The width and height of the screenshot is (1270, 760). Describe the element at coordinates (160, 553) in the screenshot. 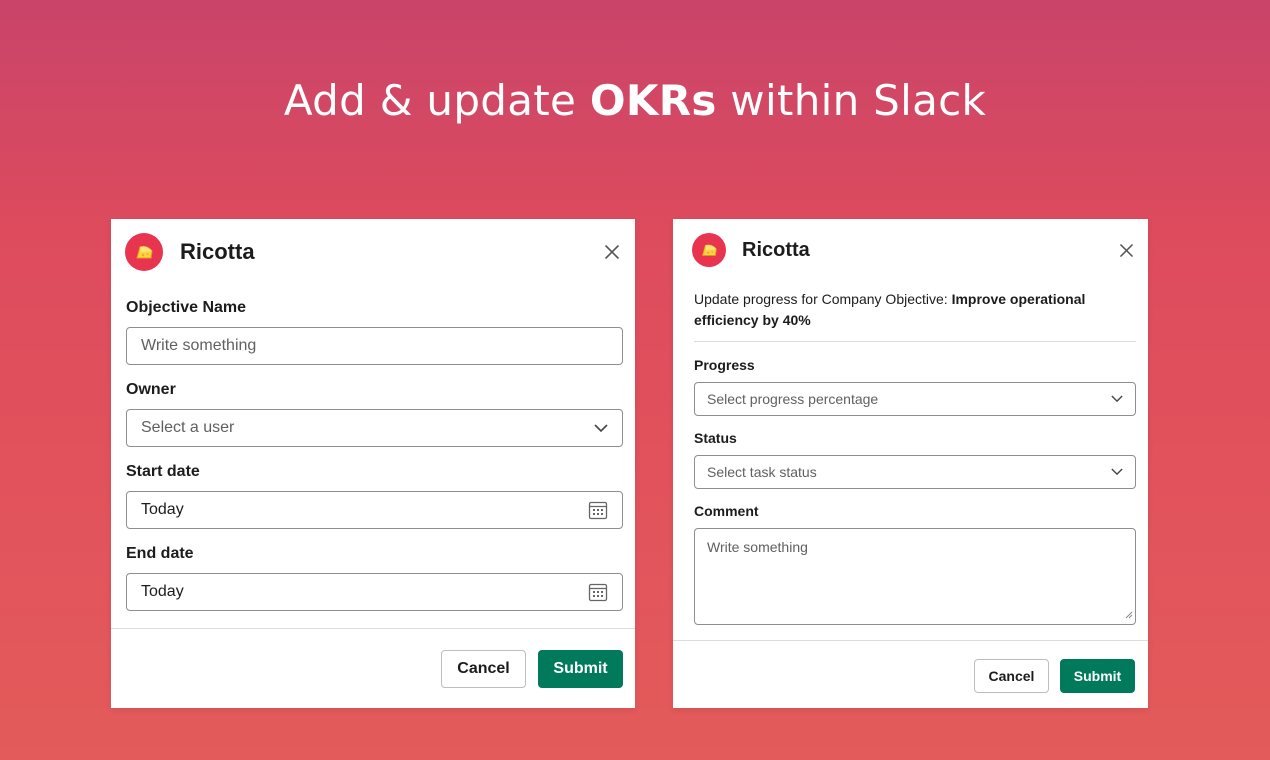

I see `end-date-label: End date` at that location.